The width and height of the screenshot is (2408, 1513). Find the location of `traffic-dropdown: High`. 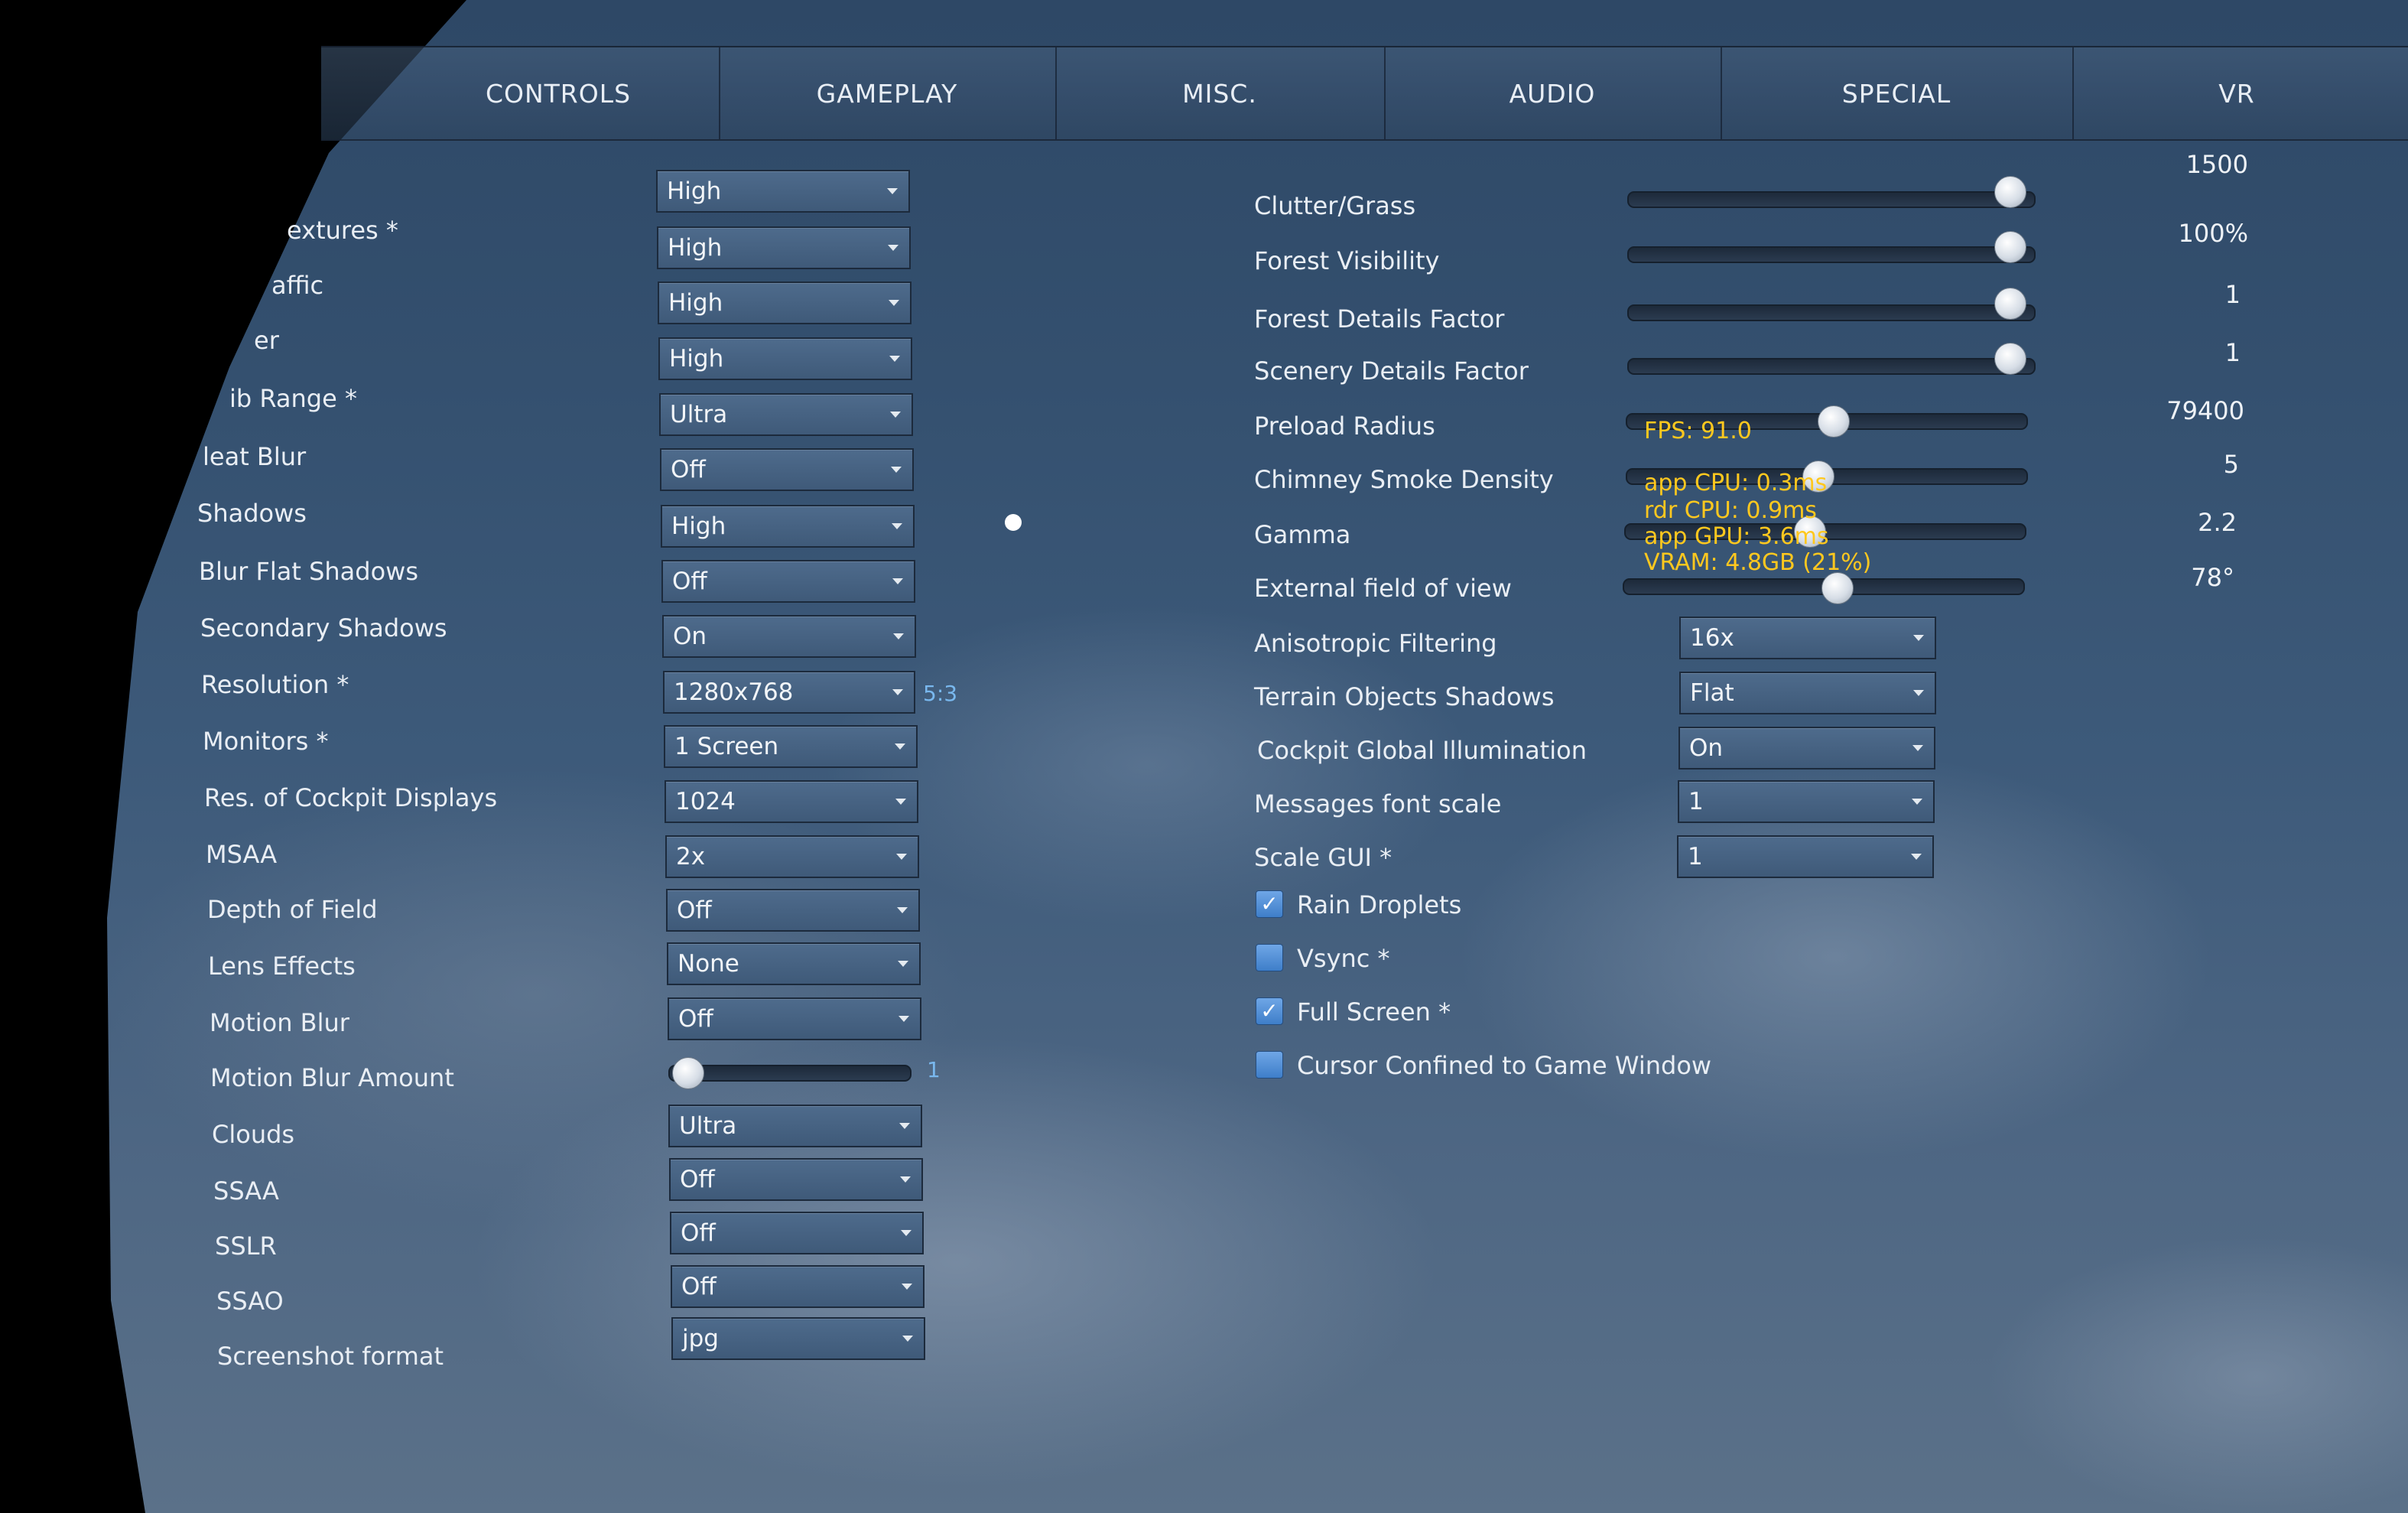

traffic-dropdown: High is located at coordinates (785, 302).